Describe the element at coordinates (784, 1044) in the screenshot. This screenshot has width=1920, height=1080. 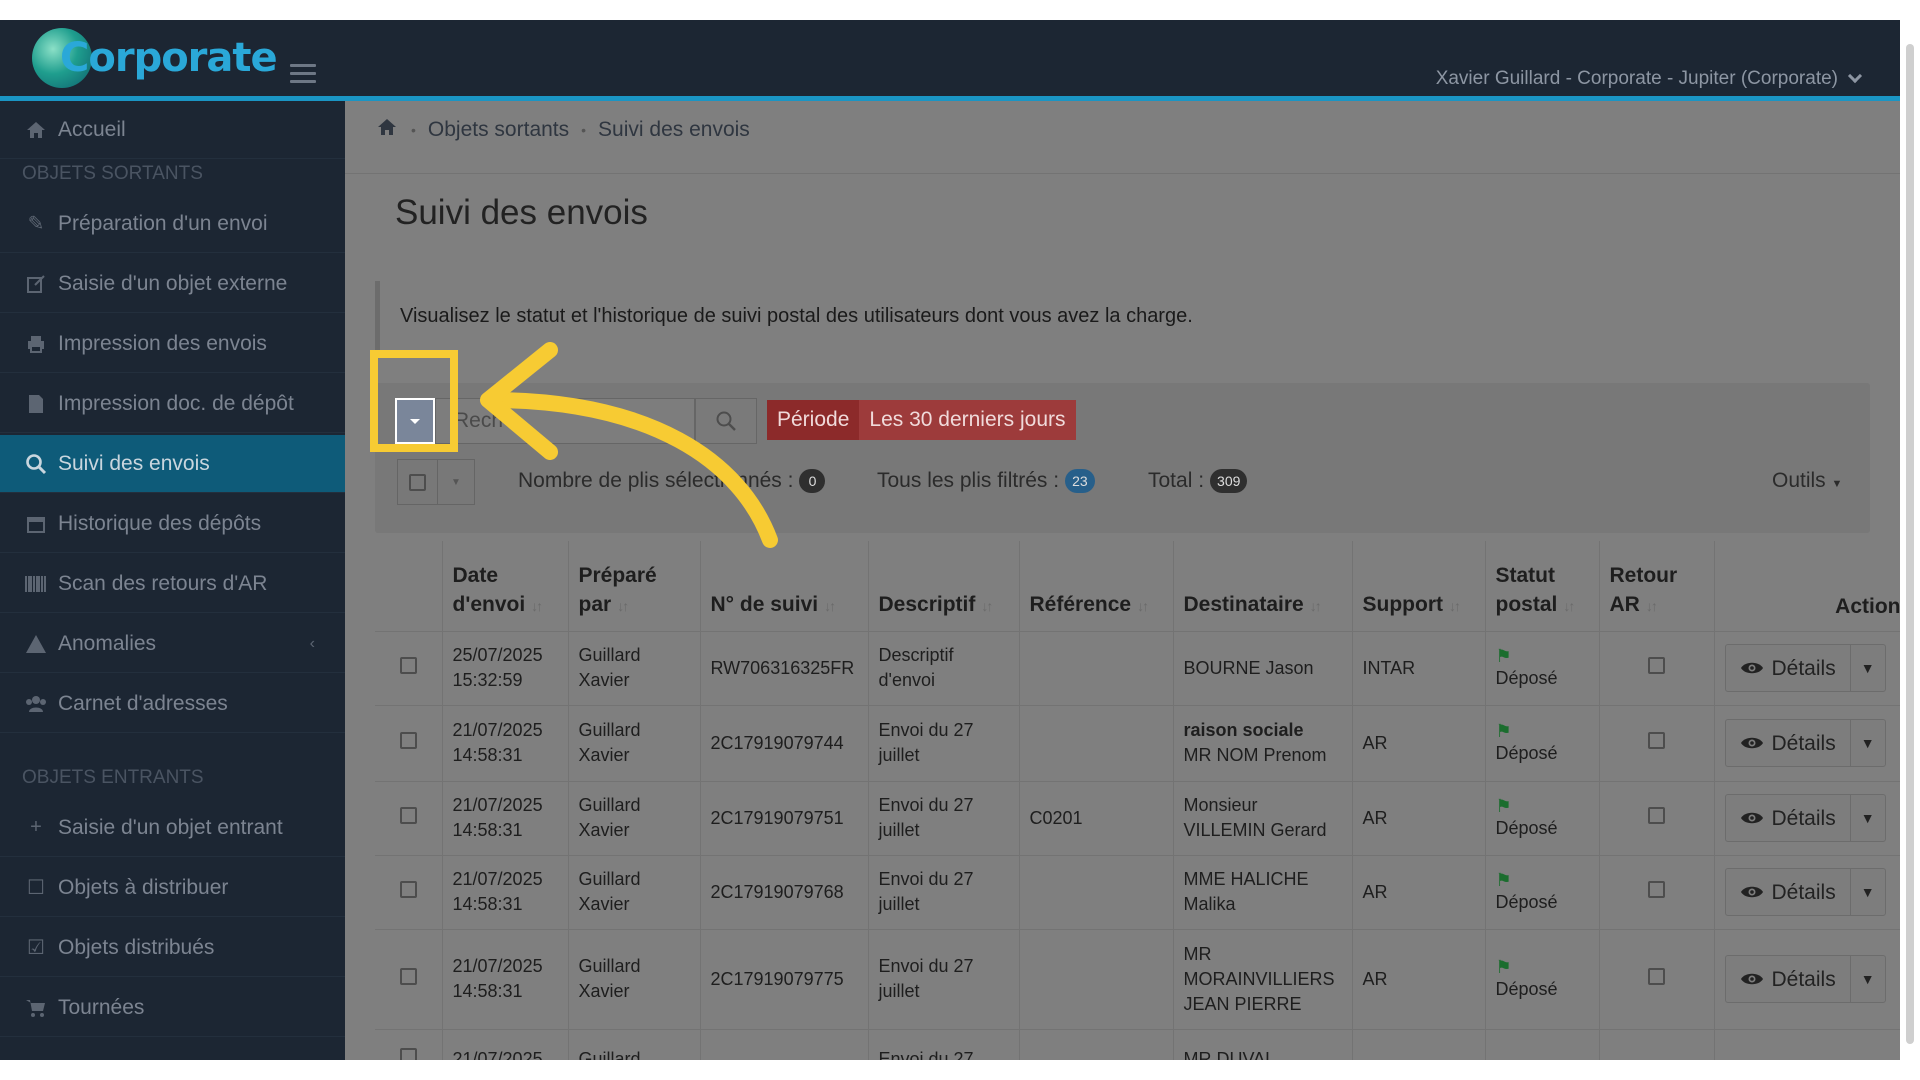
I see `cell-tracking` at that location.